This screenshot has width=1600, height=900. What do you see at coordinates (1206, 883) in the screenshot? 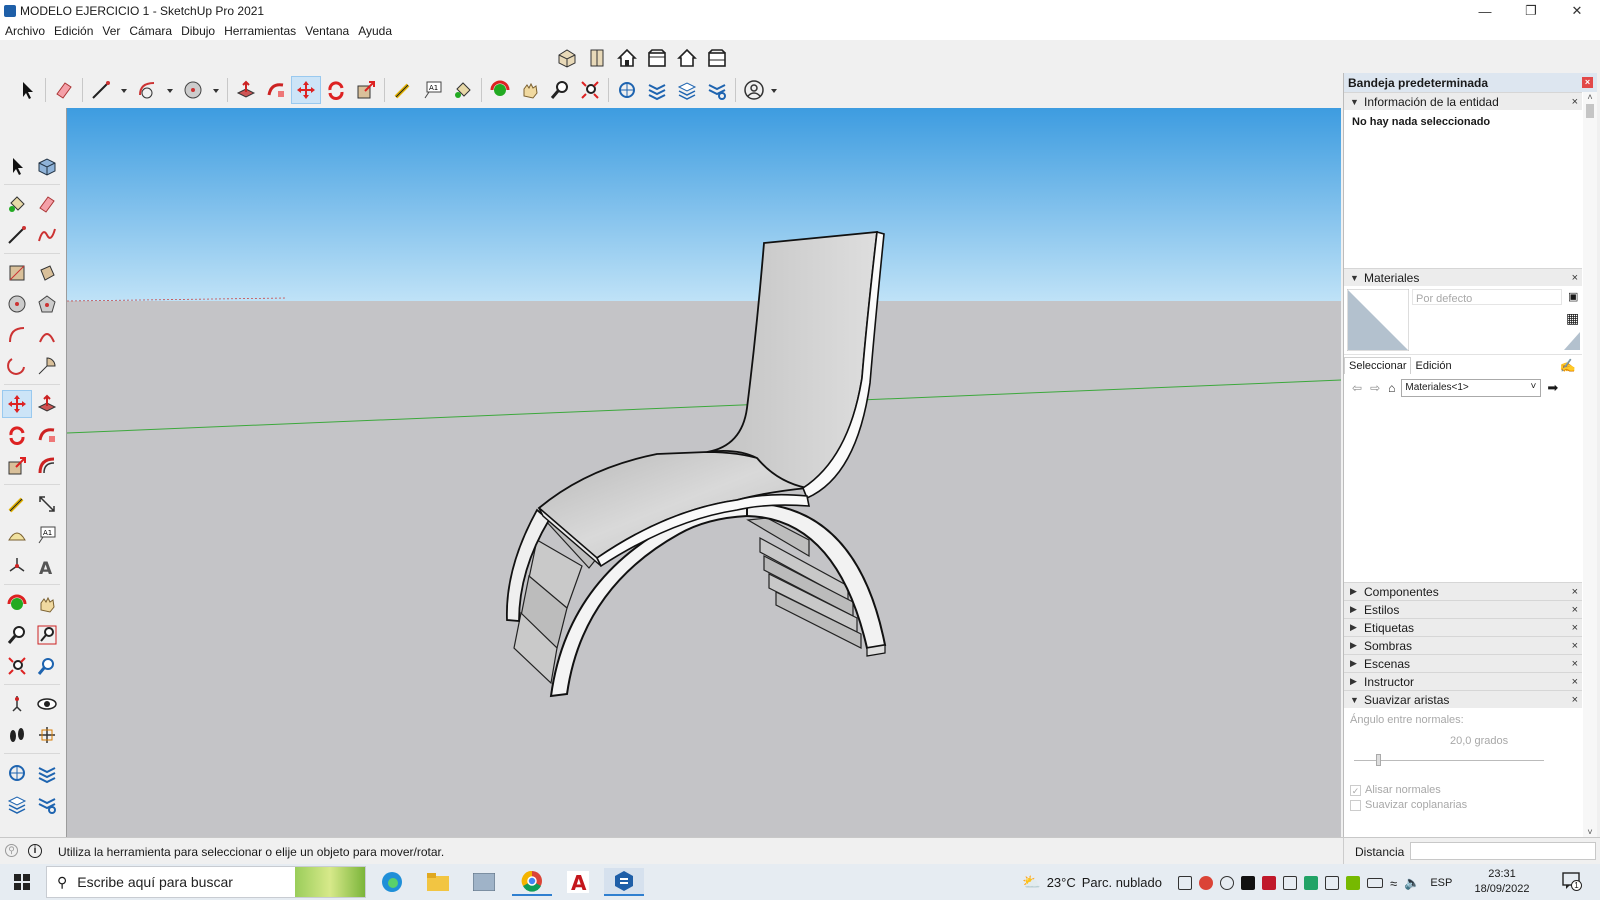
I see `tray-chrome-icon` at bounding box center [1206, 883].